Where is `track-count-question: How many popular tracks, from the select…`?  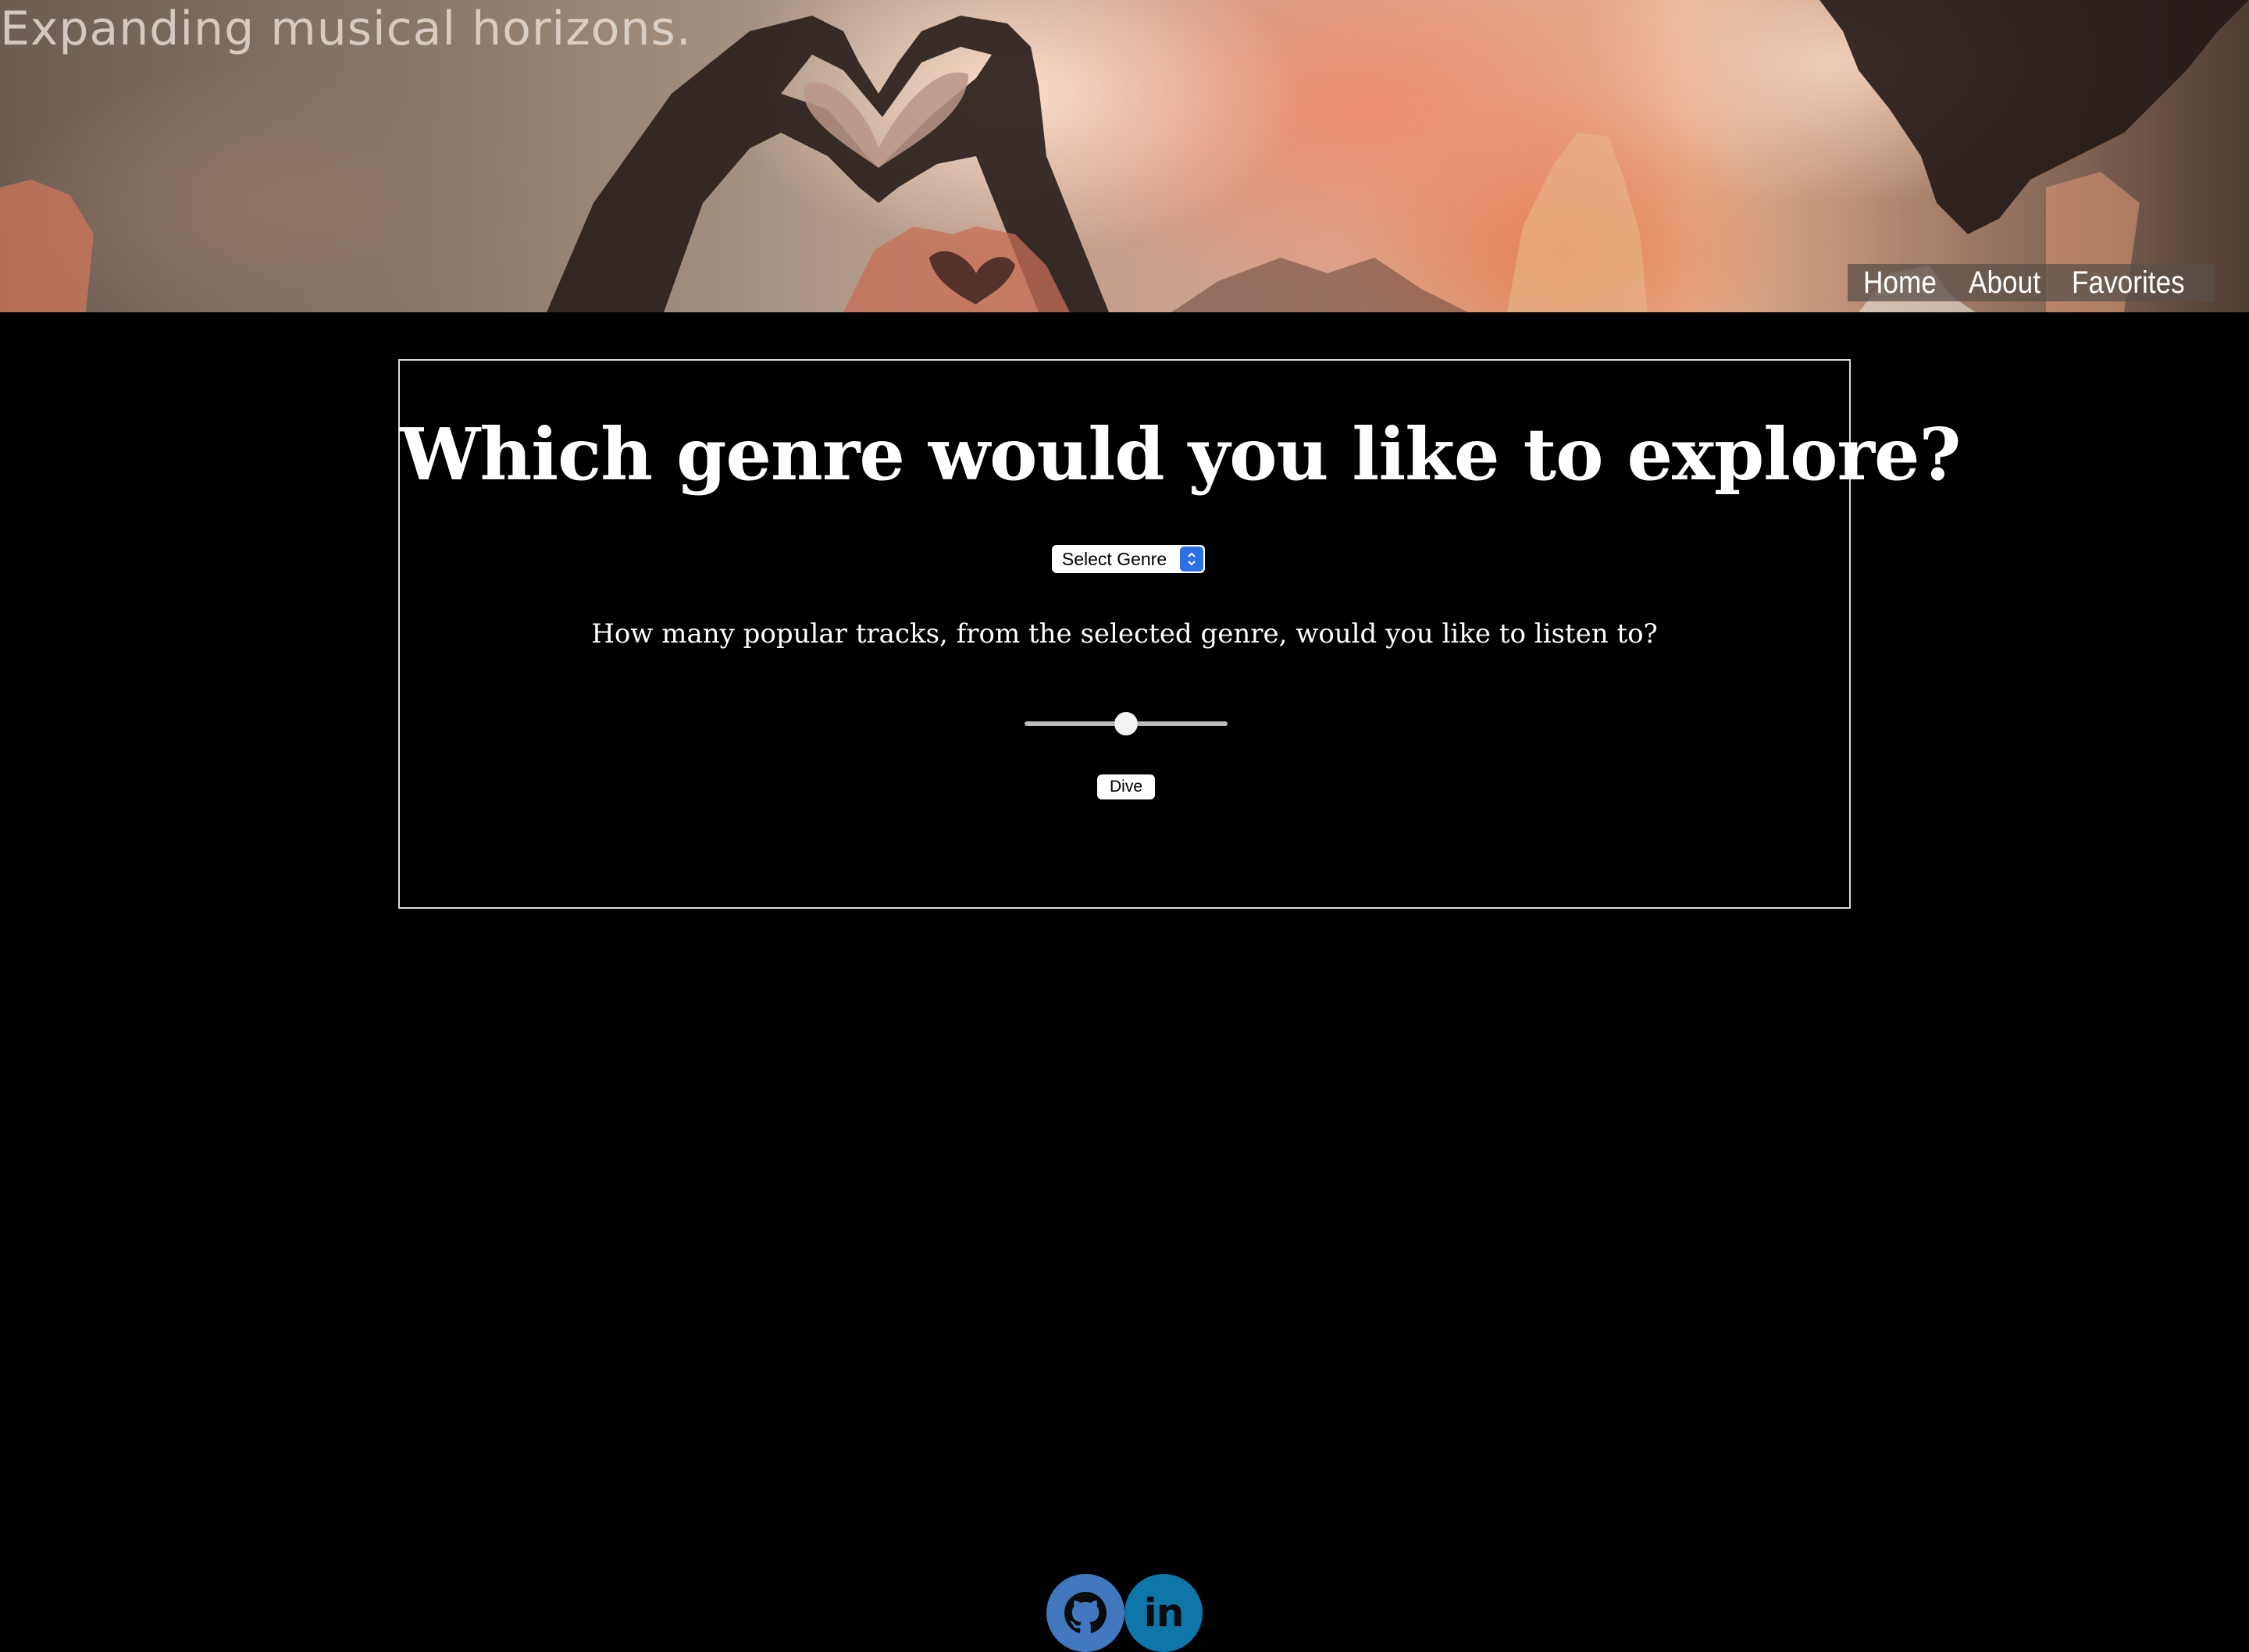 track-count-question: How many popular tracks, from the select… is located at coordinates (1124, 634).